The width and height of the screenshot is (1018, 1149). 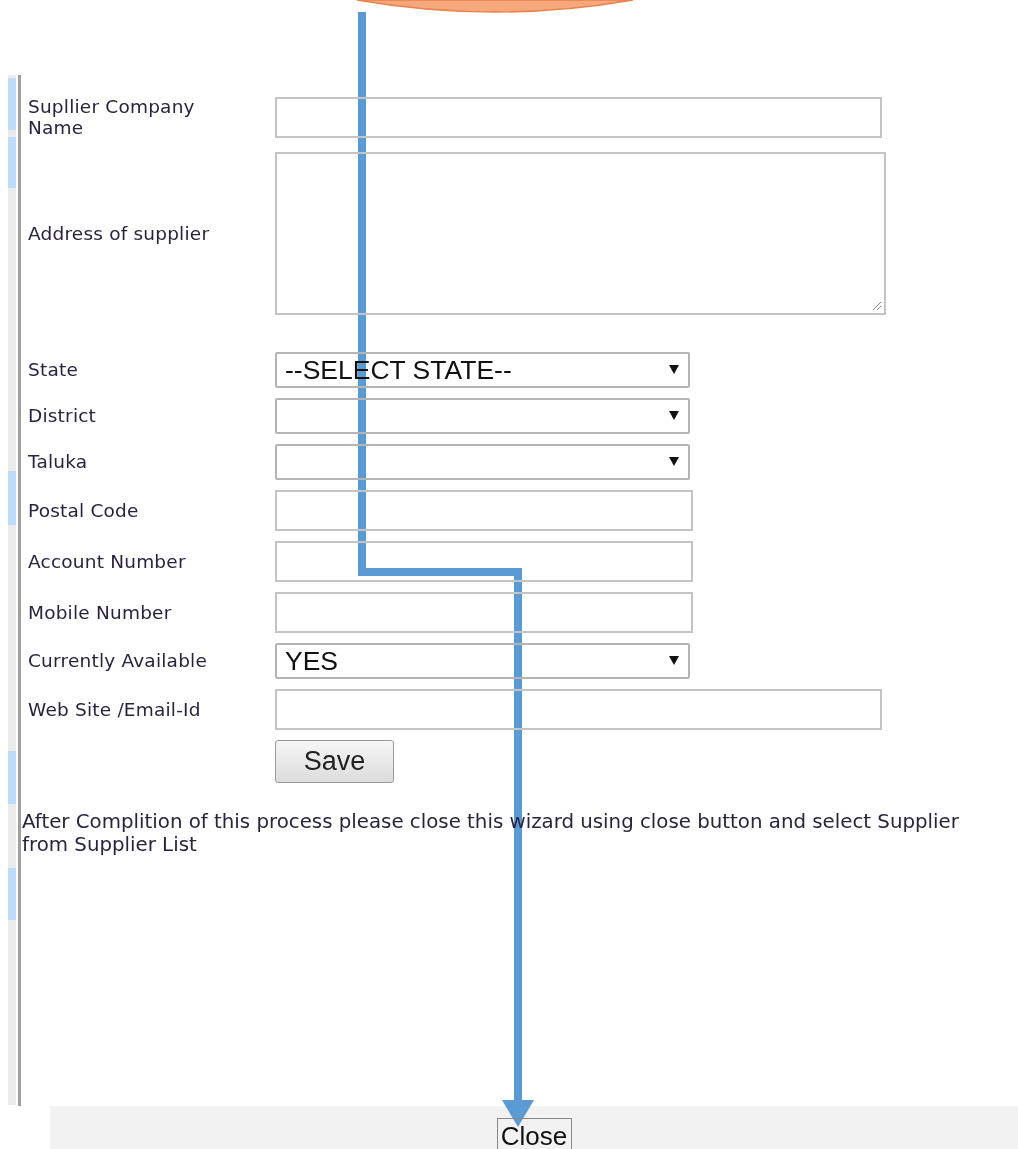 What do you see at coordinates (115, 709) in the screenshot?
I see `field-label: Web Site /Email-Id` at bounding box center [115, 709].